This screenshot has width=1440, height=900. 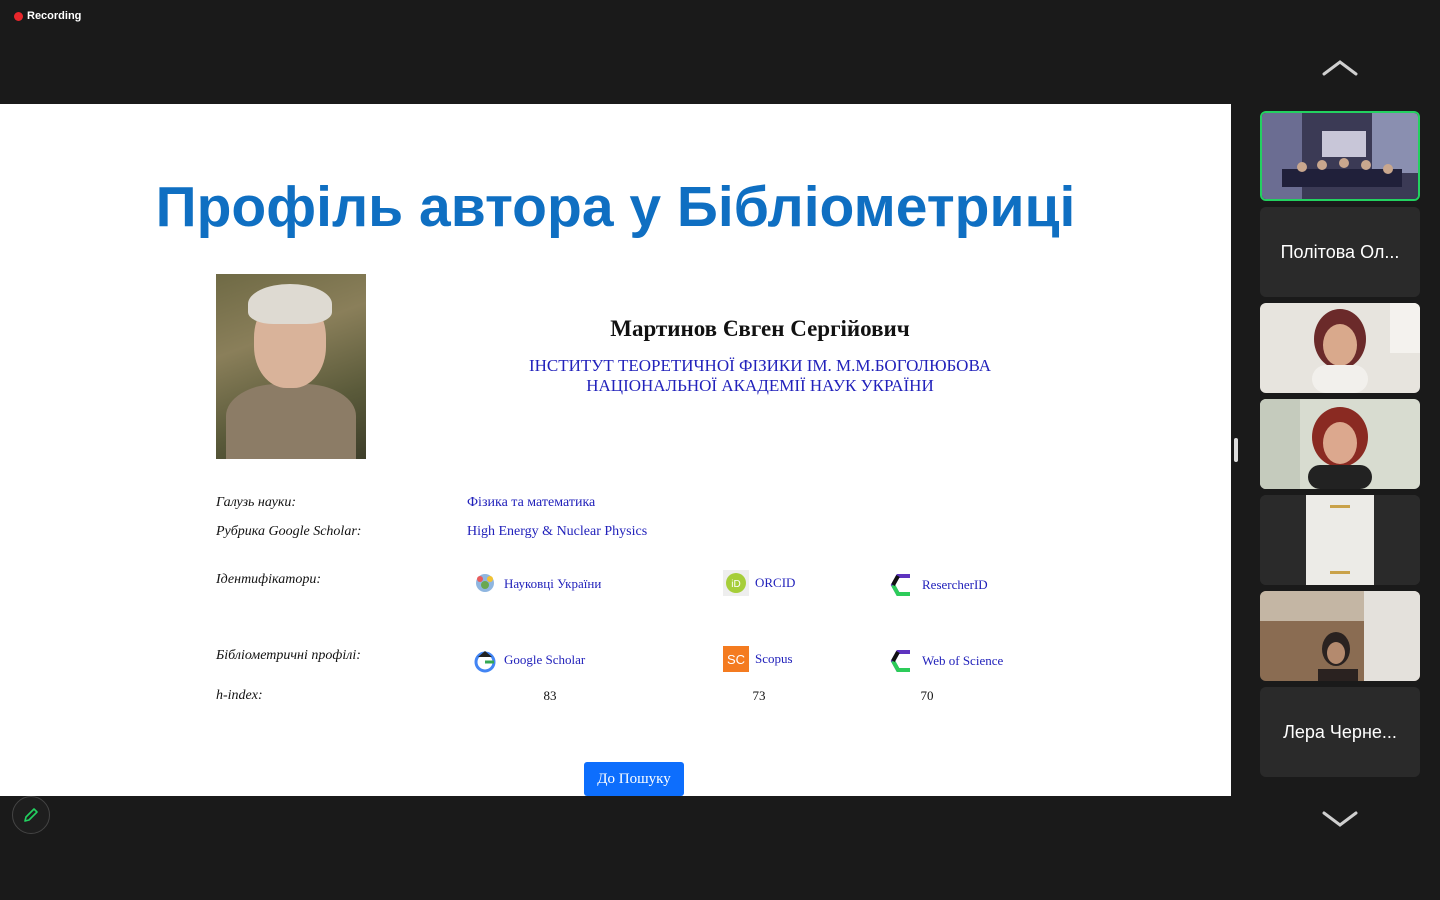 I want to click on chevron-up-icon, so click(x=1340, y=68).